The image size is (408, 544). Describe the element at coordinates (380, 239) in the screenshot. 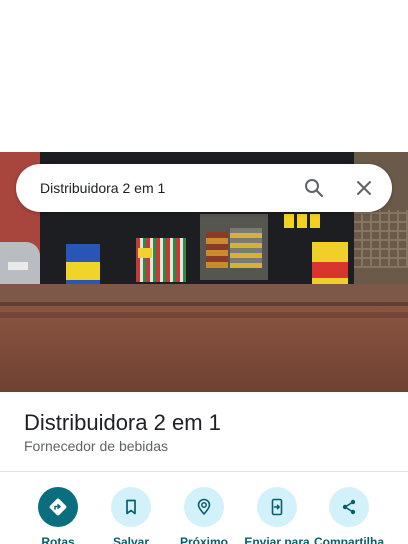

I see `window-grille` at that location.